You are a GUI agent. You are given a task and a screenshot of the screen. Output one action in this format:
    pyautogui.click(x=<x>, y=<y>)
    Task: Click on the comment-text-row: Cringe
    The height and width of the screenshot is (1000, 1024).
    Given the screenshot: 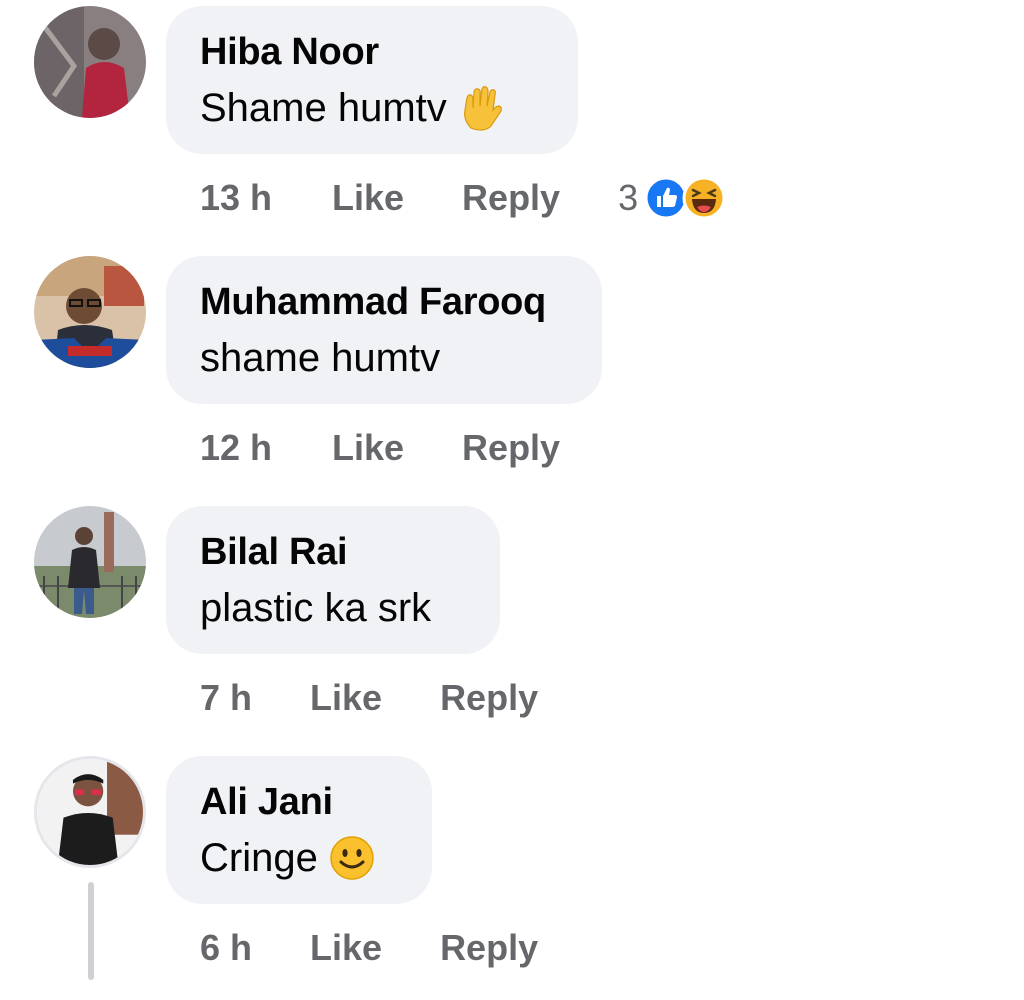 What is the action you would take?
    pyautogui.click(x=299, y=858)
    